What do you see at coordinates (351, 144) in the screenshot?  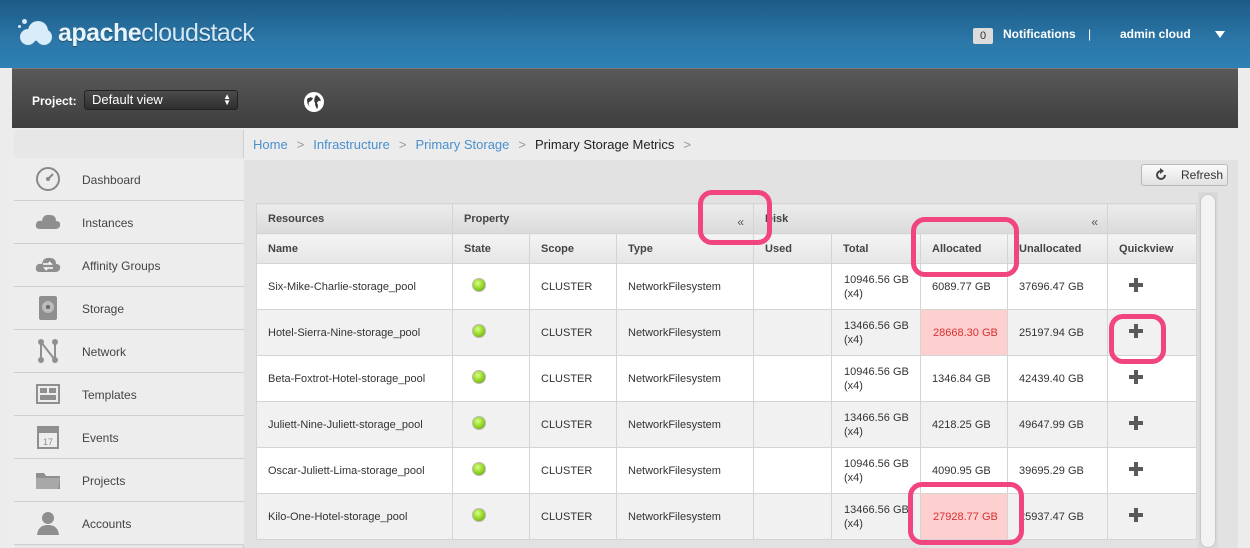 I see `breadcrumb-infrastructure: Infrastructure` at bounding box center [351, 144].